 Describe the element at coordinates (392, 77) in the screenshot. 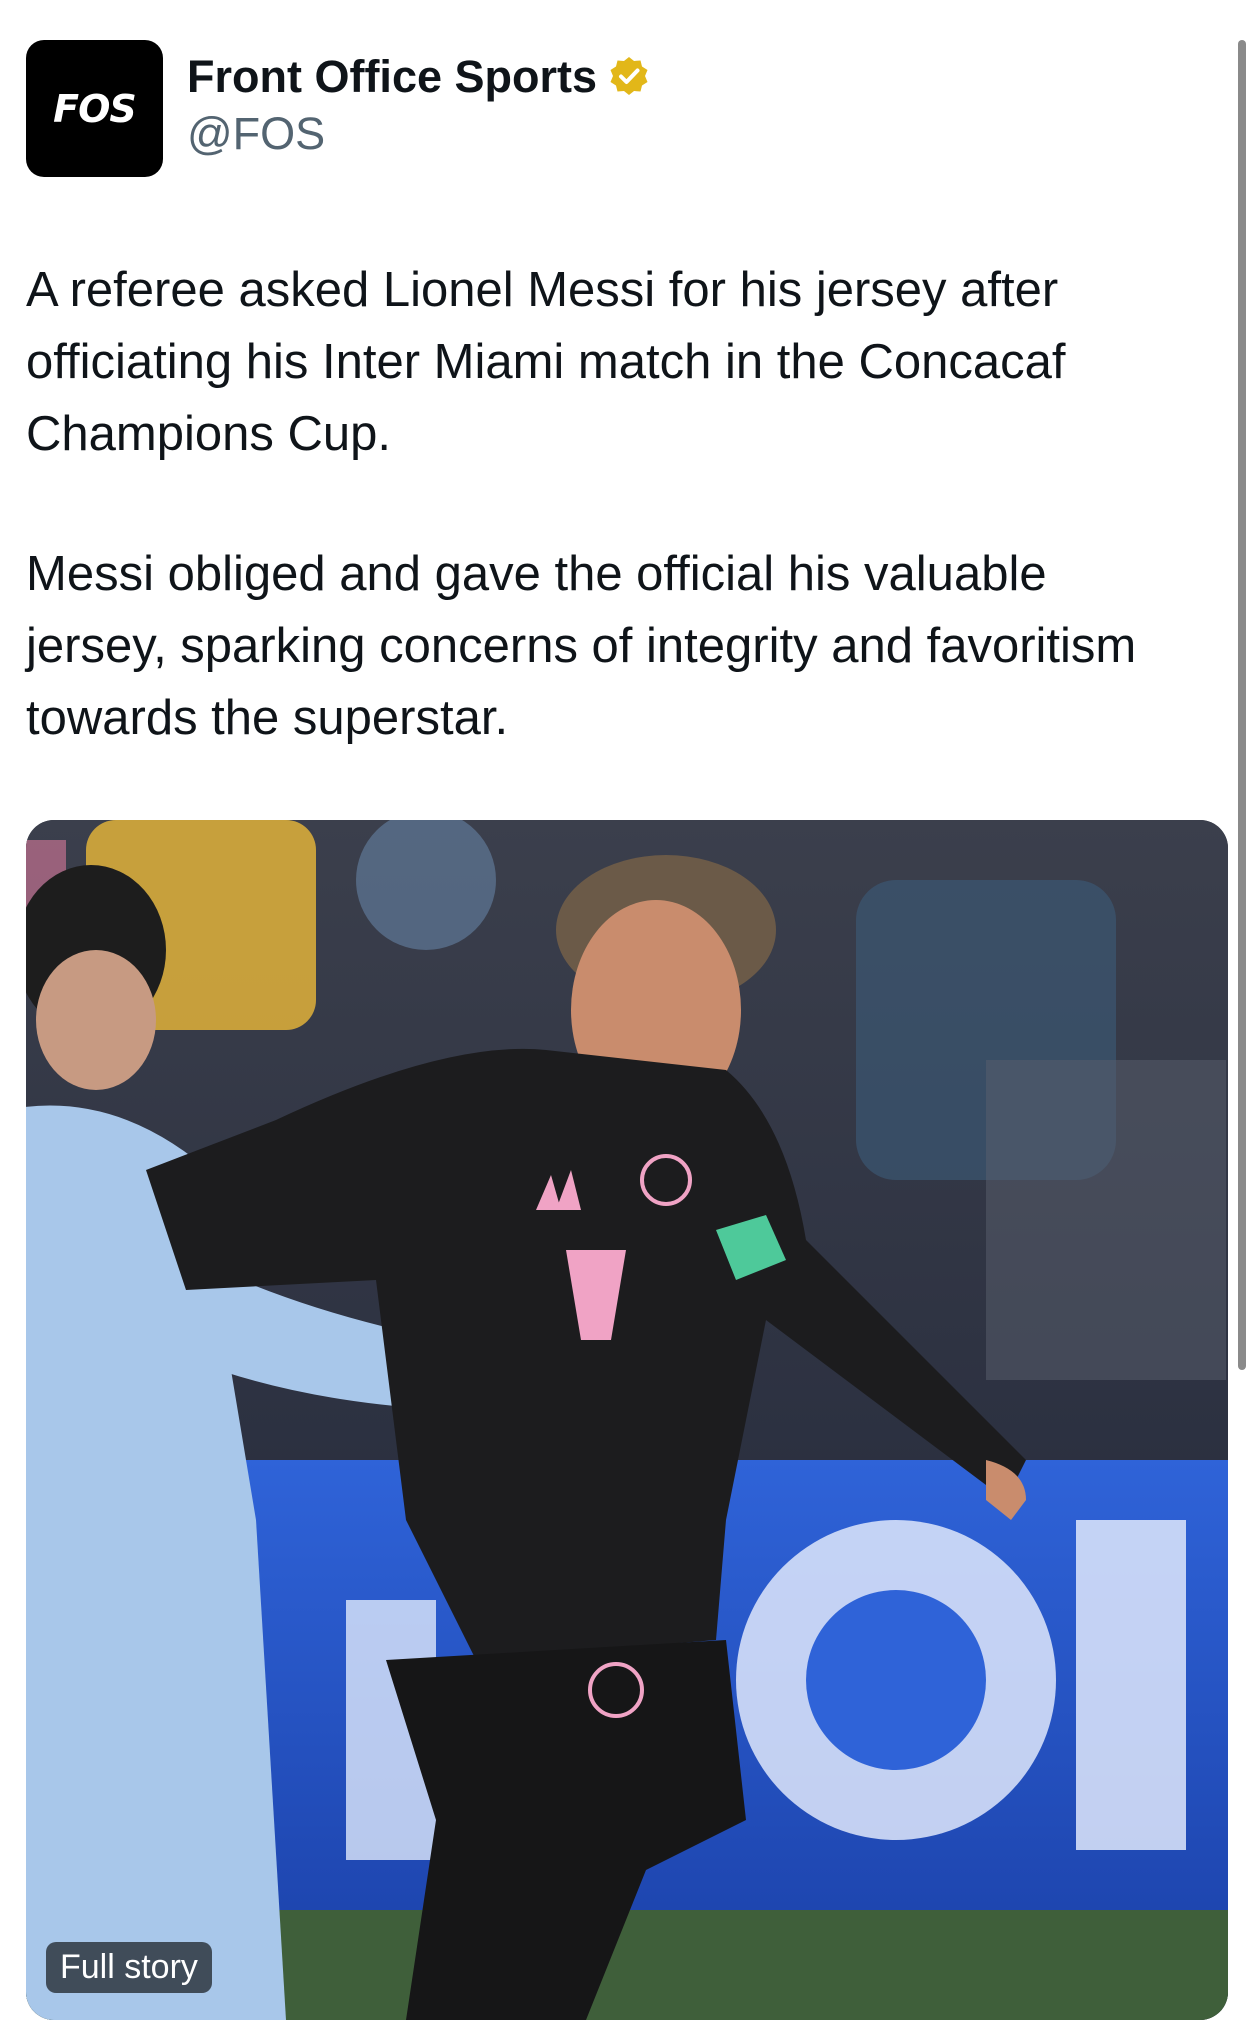

I see `display-name: Front Office Sports` at that location.